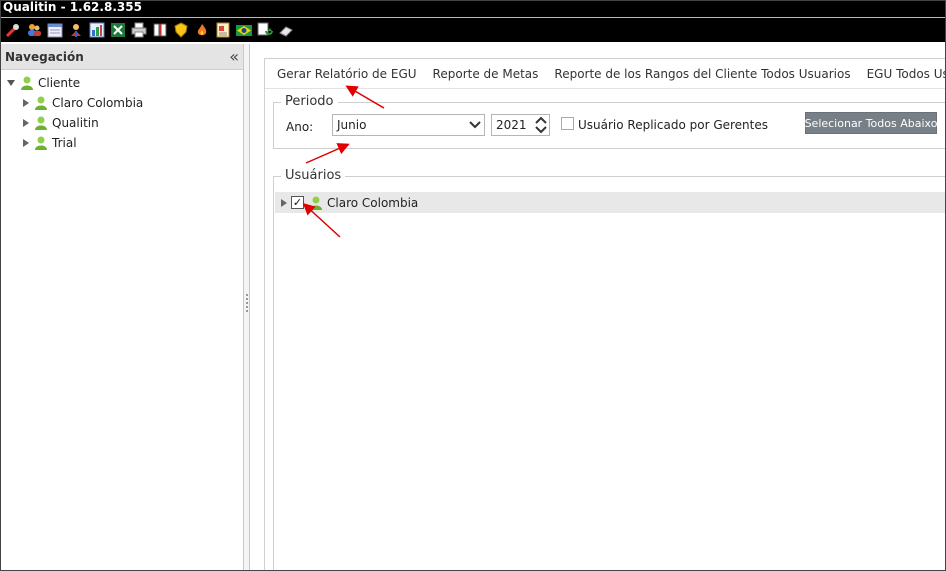 The width and height of the screenshot is (946, 571). I want to click on eraser-icon, so click(285, 30).